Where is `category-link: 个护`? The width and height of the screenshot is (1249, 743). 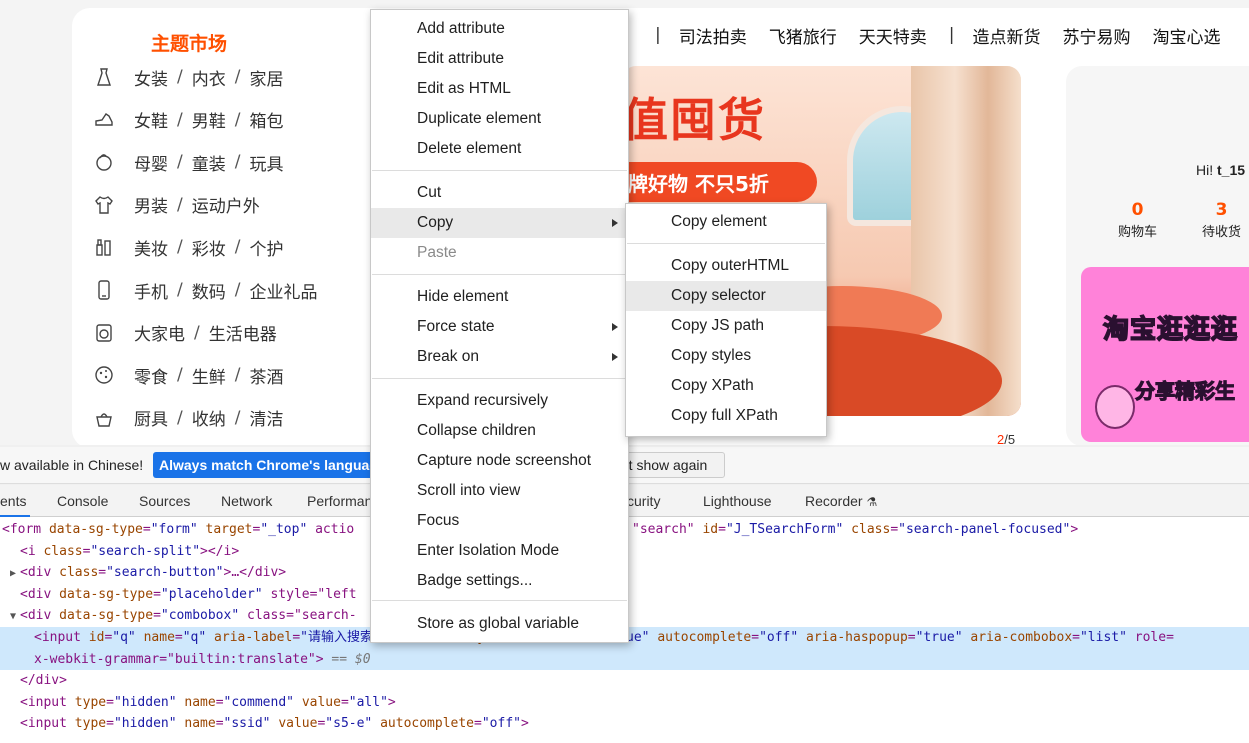
category-link: 个护 is located at coordinates (266, 247).